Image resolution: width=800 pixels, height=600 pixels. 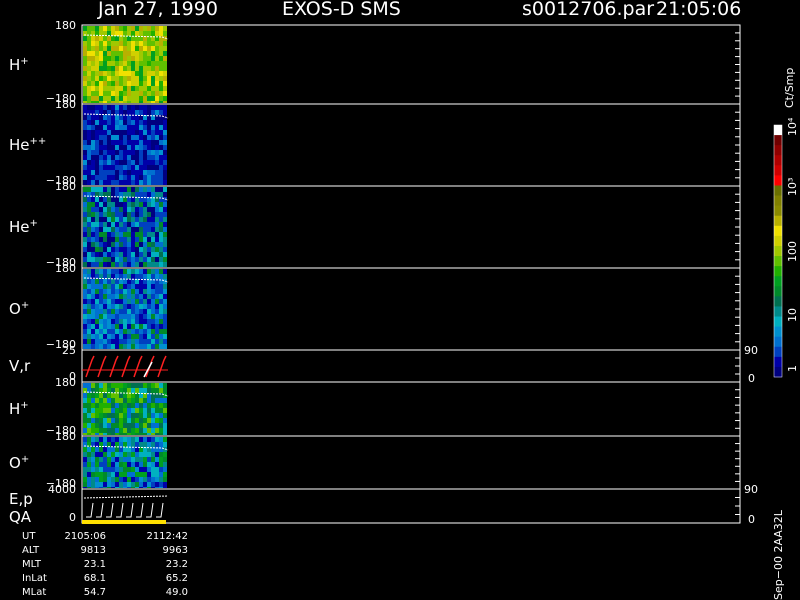 What do you see at coordinates (411, 64) in the screenshot?
I see `panel-h` at bounding box center [411, 64].